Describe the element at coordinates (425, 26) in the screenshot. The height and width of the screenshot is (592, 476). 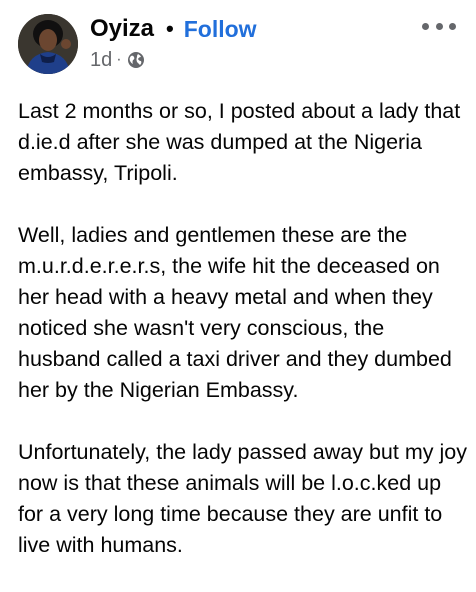
I see `more-options-icon` at that location.